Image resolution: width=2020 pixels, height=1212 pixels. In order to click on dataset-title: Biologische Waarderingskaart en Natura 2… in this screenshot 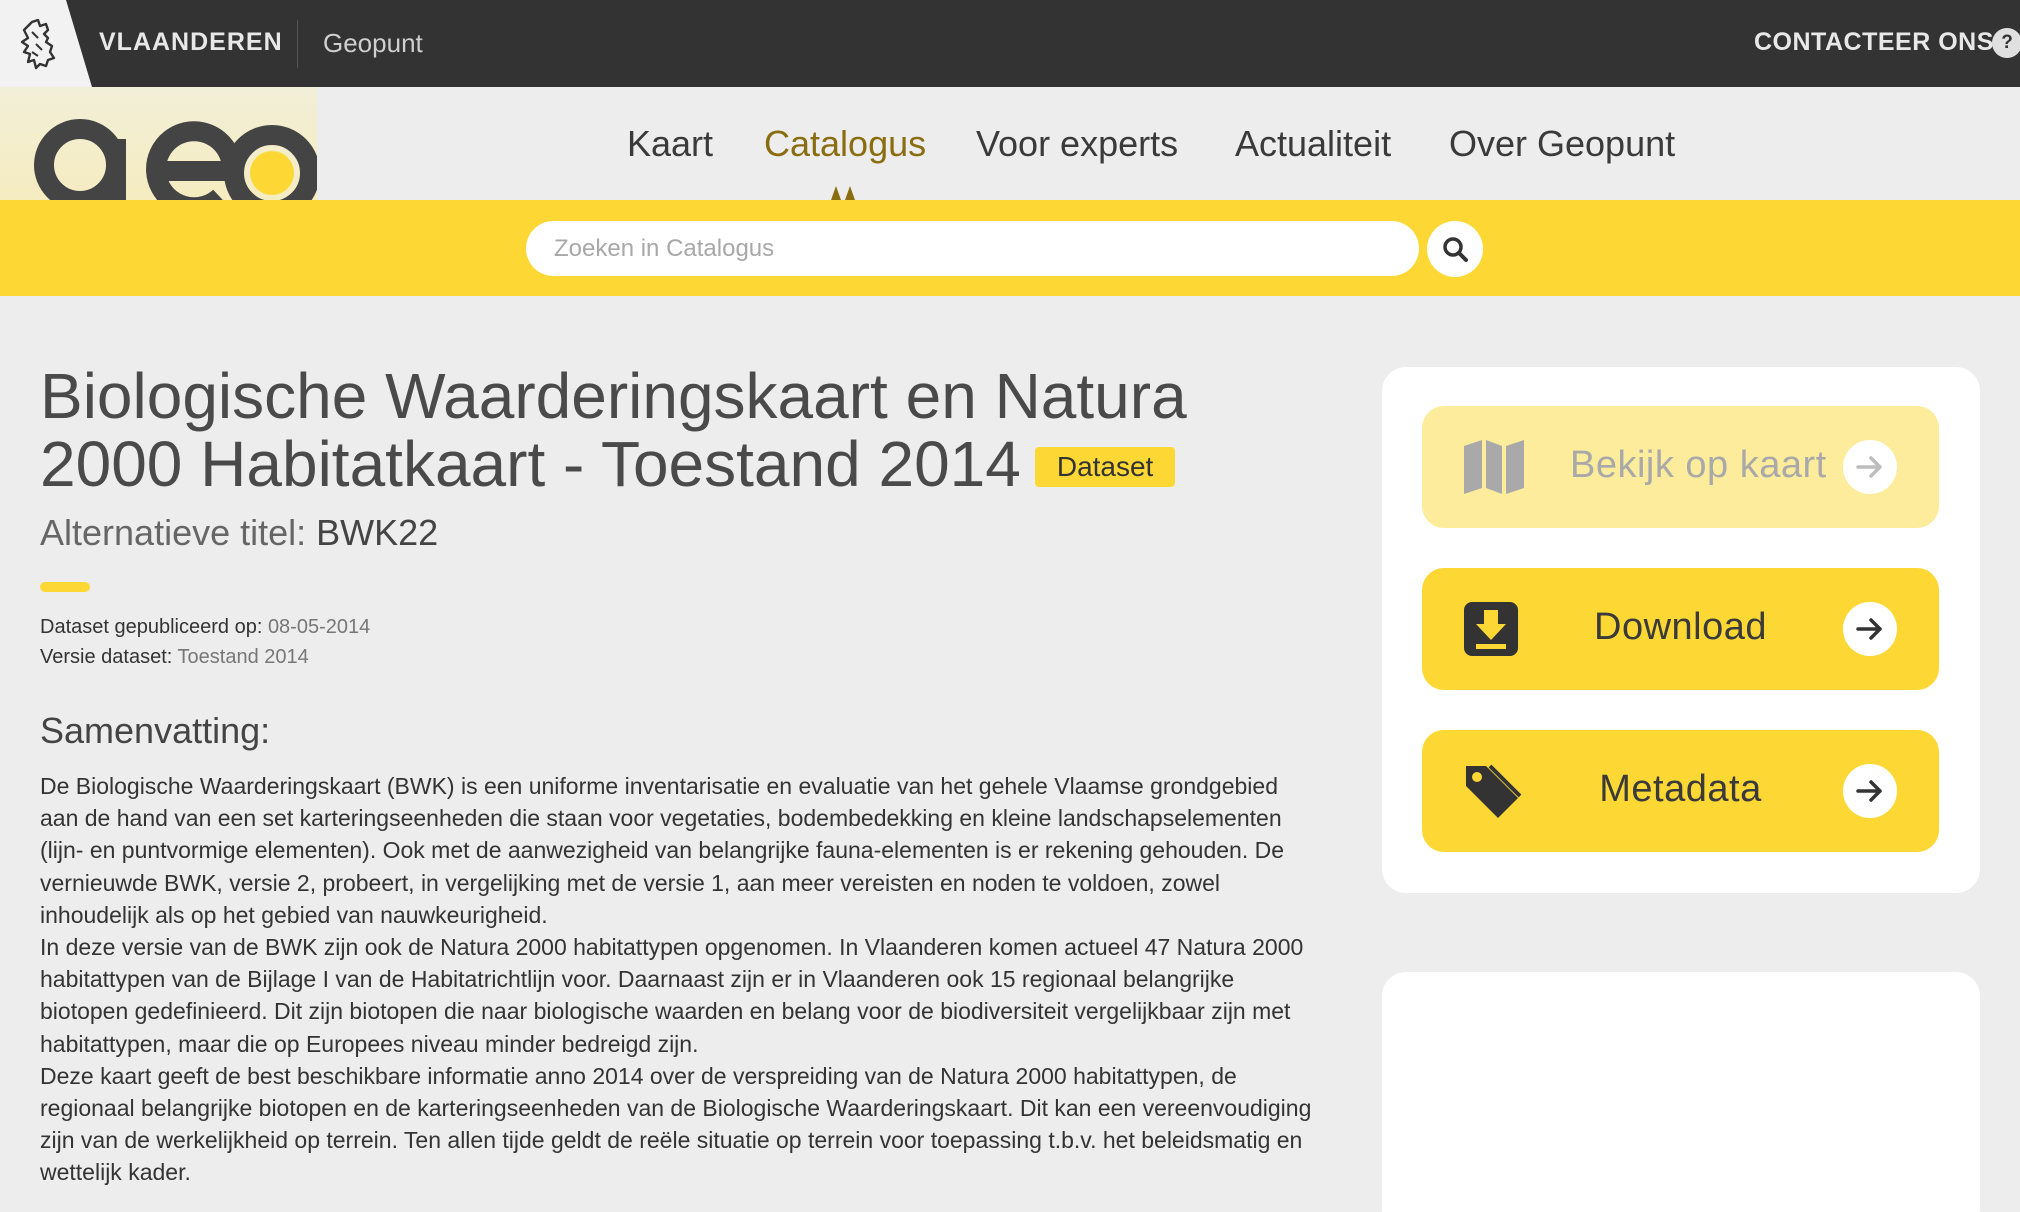, I will do `click(685, 430)`.